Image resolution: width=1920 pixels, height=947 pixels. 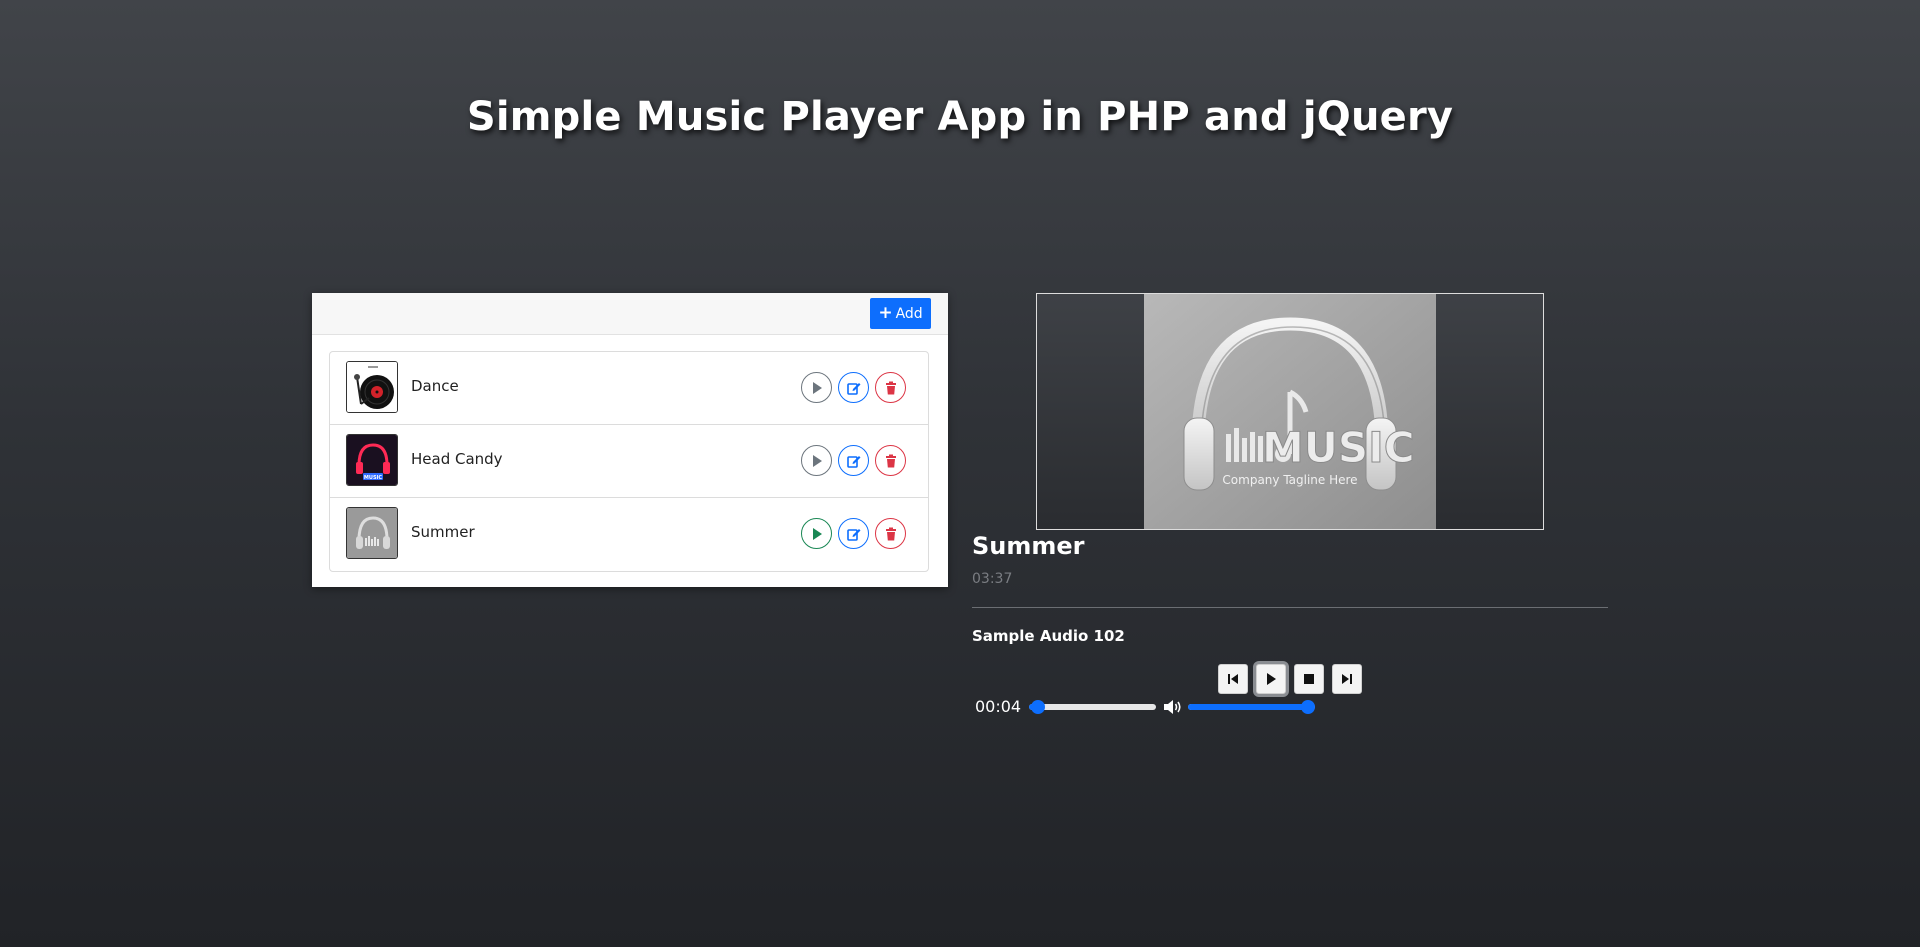 I want to click on skip-back-button, so click(x=1233, y=679).